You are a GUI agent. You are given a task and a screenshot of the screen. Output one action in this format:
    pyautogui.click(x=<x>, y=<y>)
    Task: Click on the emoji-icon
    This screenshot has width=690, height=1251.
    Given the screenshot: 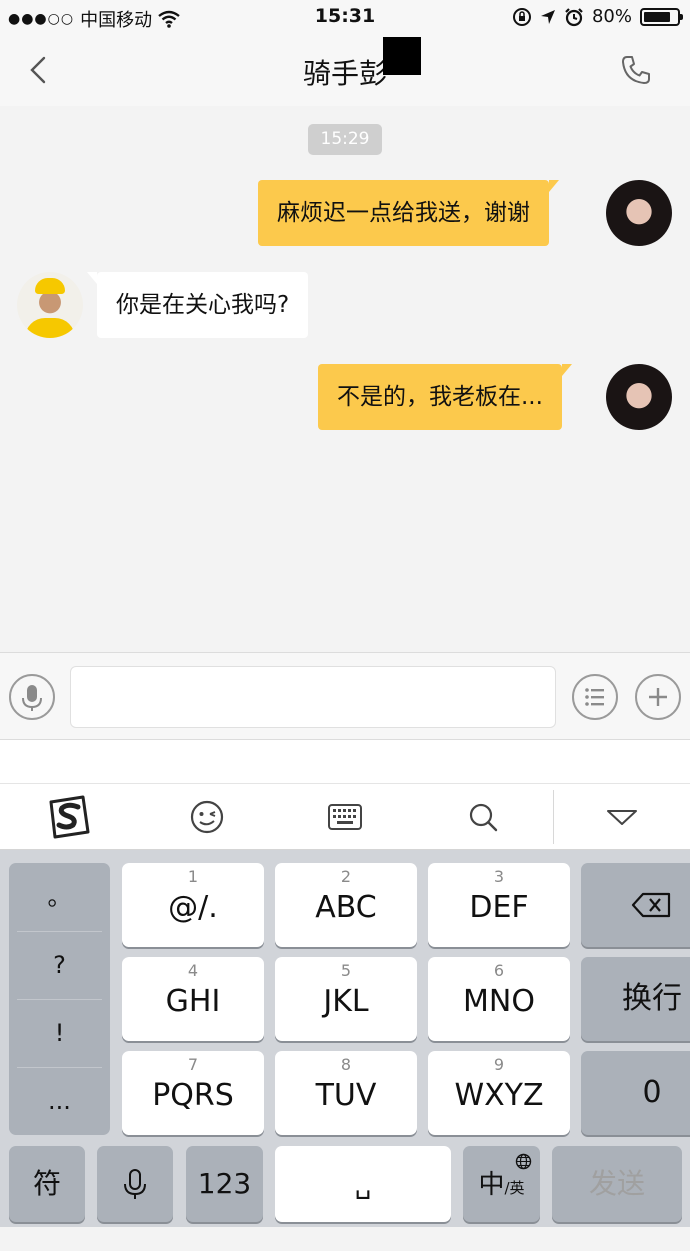 What is the action you would take?
    pyautogui.click(x=207, y=817)
    